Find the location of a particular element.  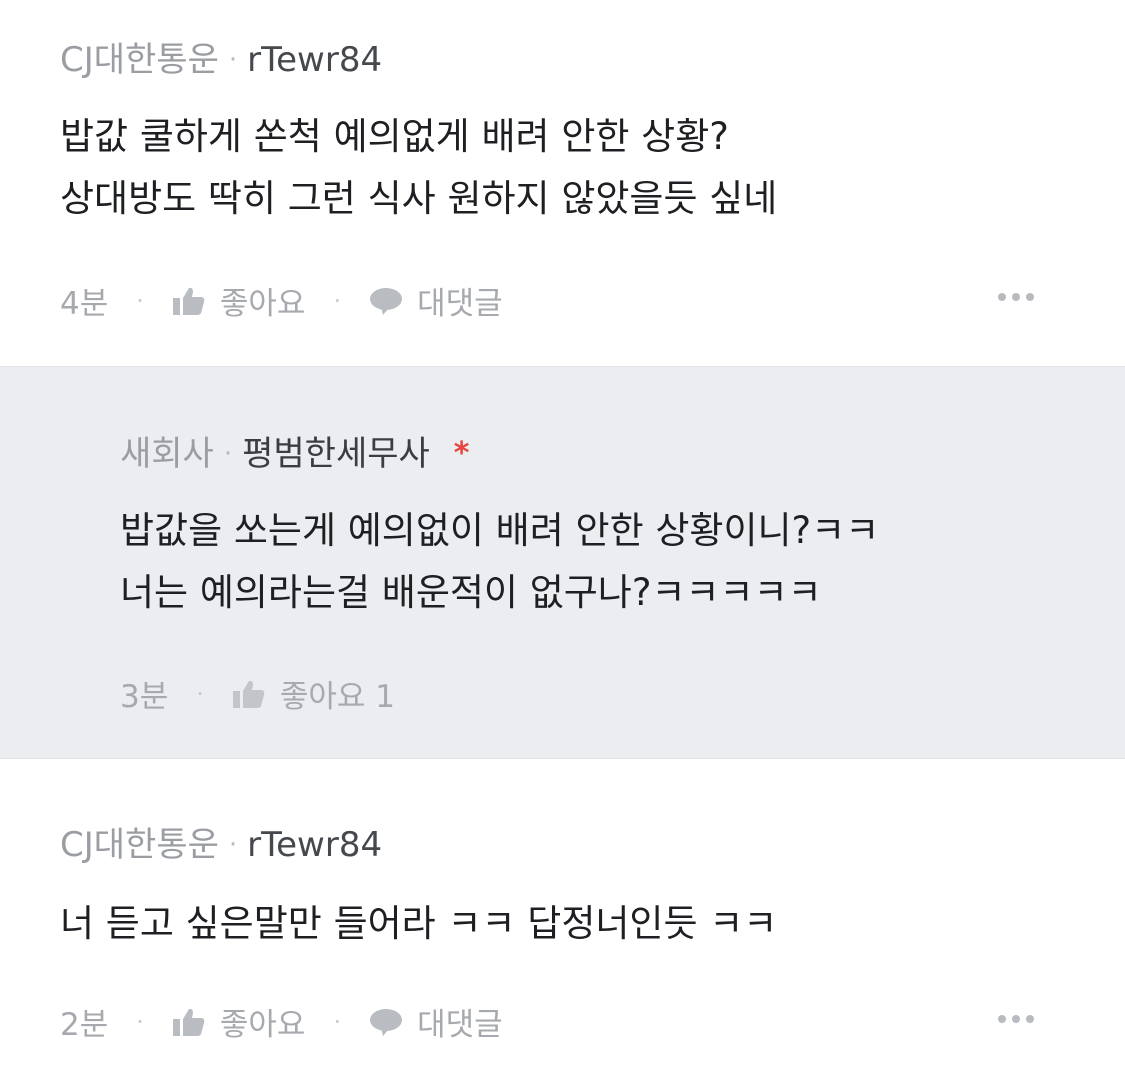

author-name: 평범한세무사 is located at coordinates (336, 454).